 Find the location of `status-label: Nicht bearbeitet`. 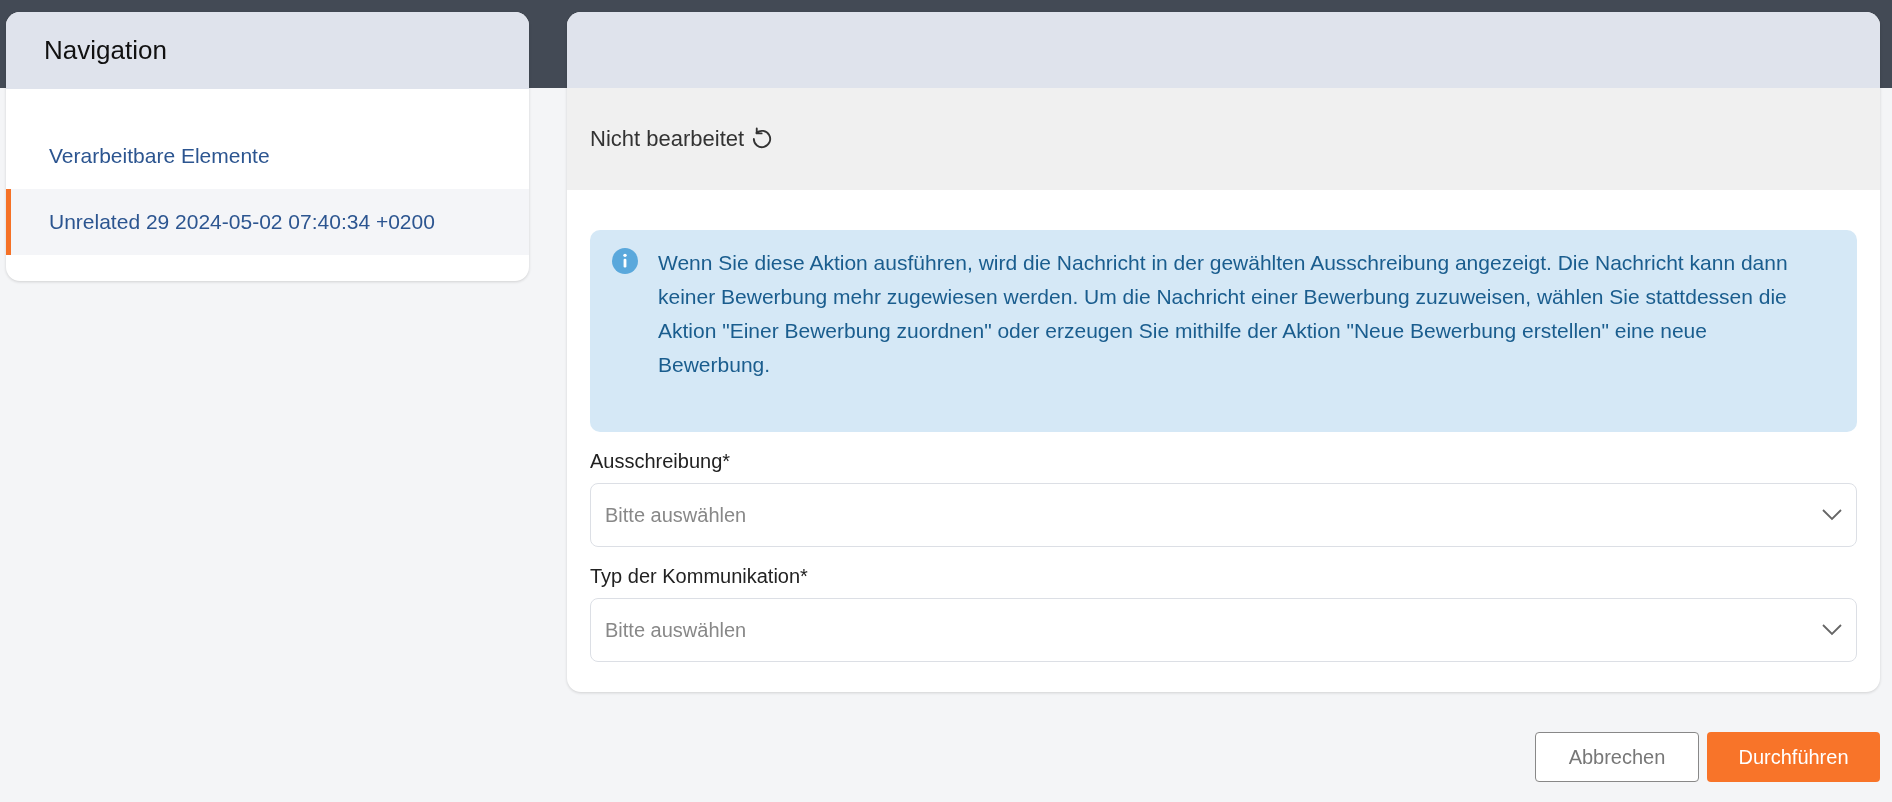

status-label: Nicht bearbeitet is located at coordinates (667, 139).